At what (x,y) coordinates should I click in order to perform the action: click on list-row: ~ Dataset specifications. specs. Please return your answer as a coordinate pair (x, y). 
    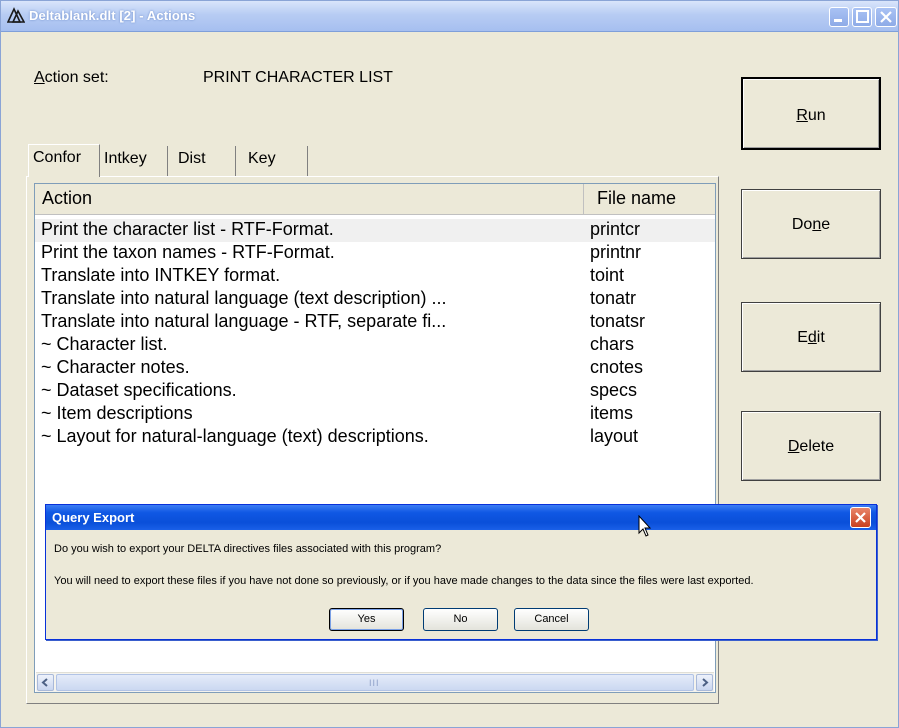
    Looking at the image, I should click on (375, 391).